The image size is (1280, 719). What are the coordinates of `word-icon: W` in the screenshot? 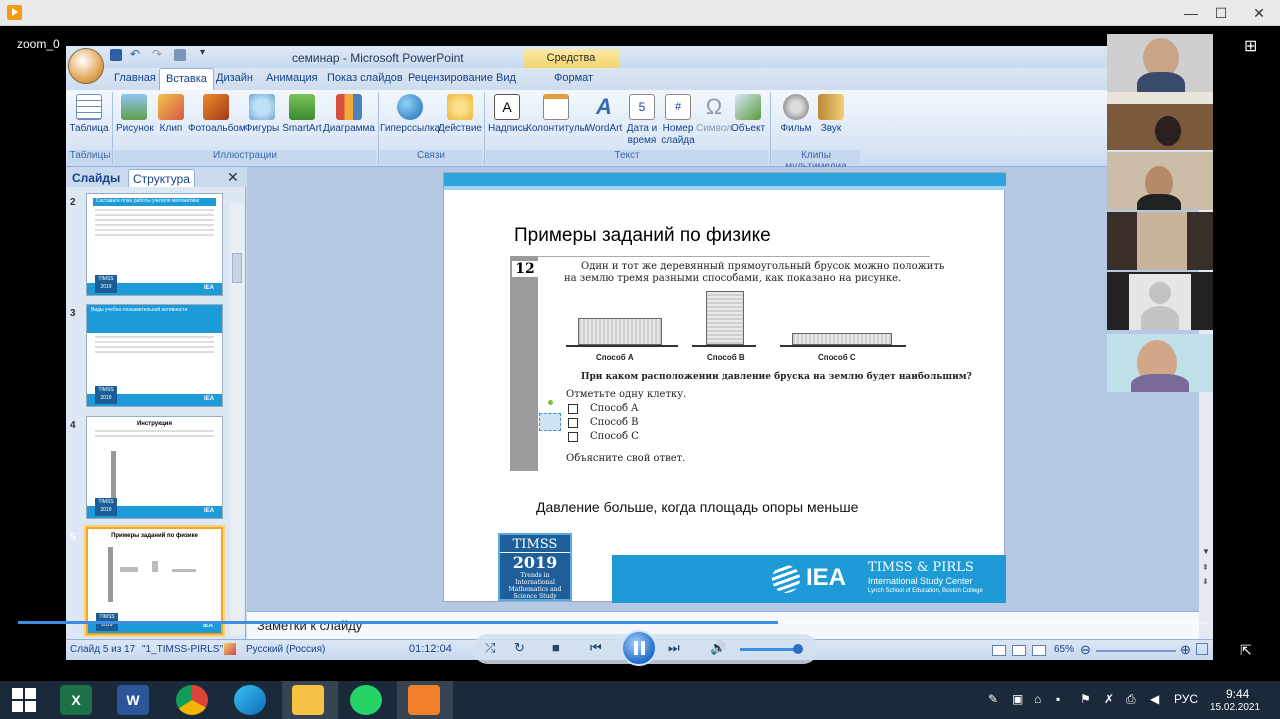 It's located at (133, 700).